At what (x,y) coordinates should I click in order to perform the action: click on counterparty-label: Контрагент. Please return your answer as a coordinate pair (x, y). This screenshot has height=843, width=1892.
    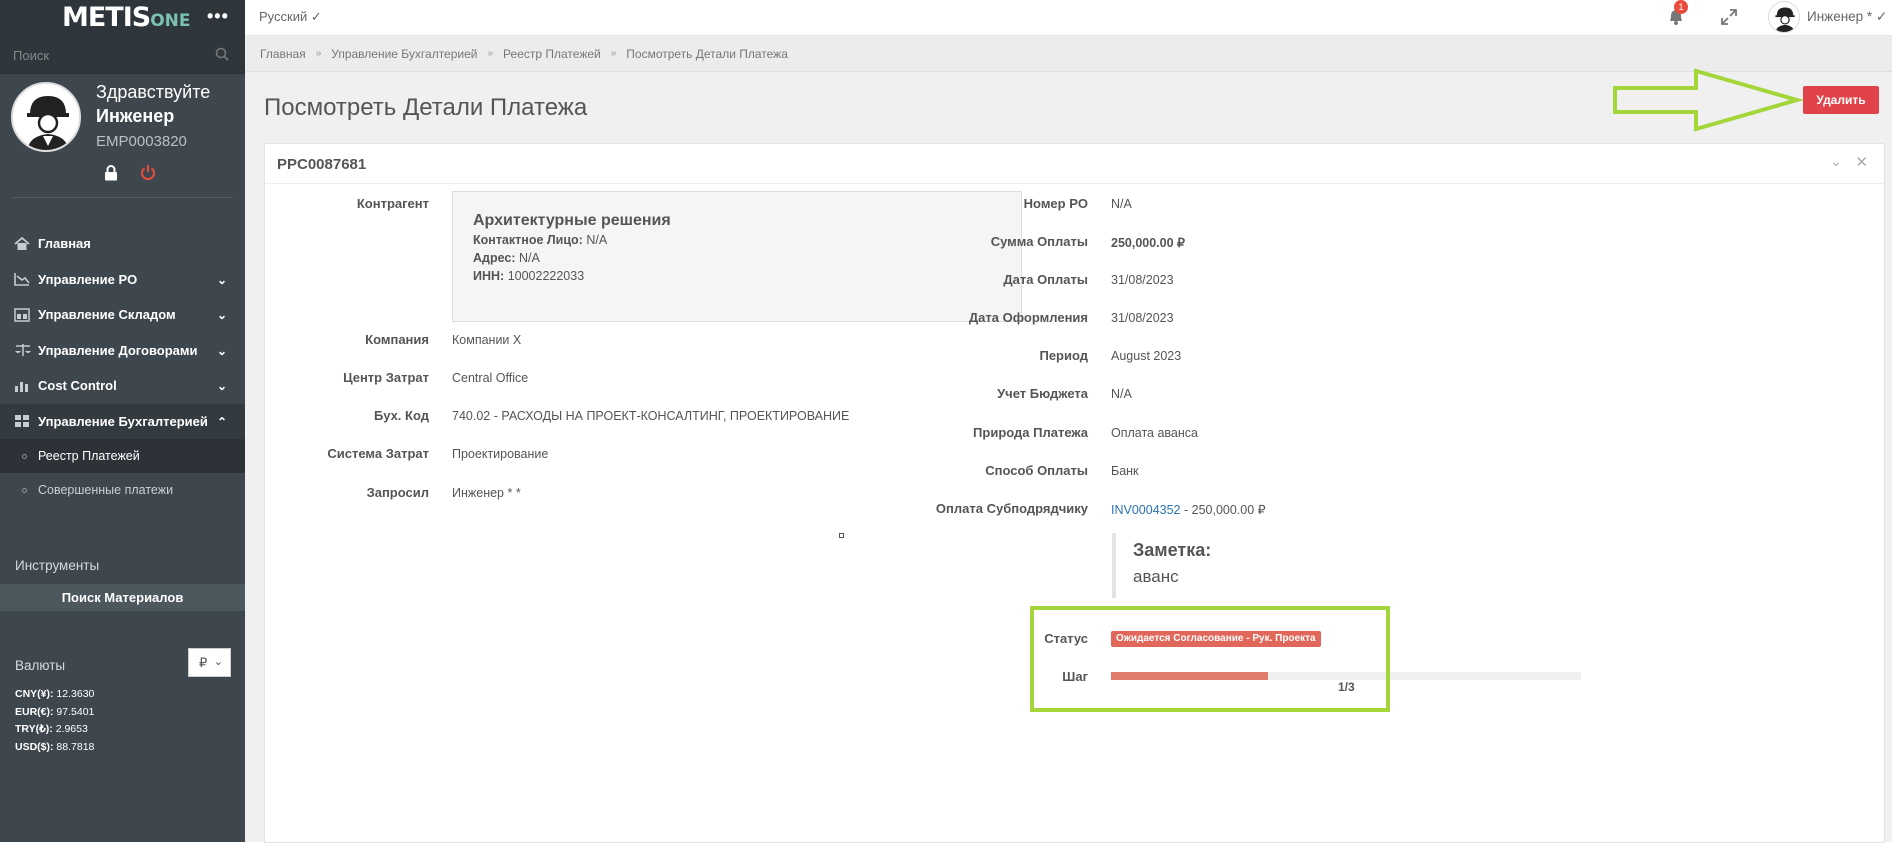
    Looking at the image, I should click on (392, 203).